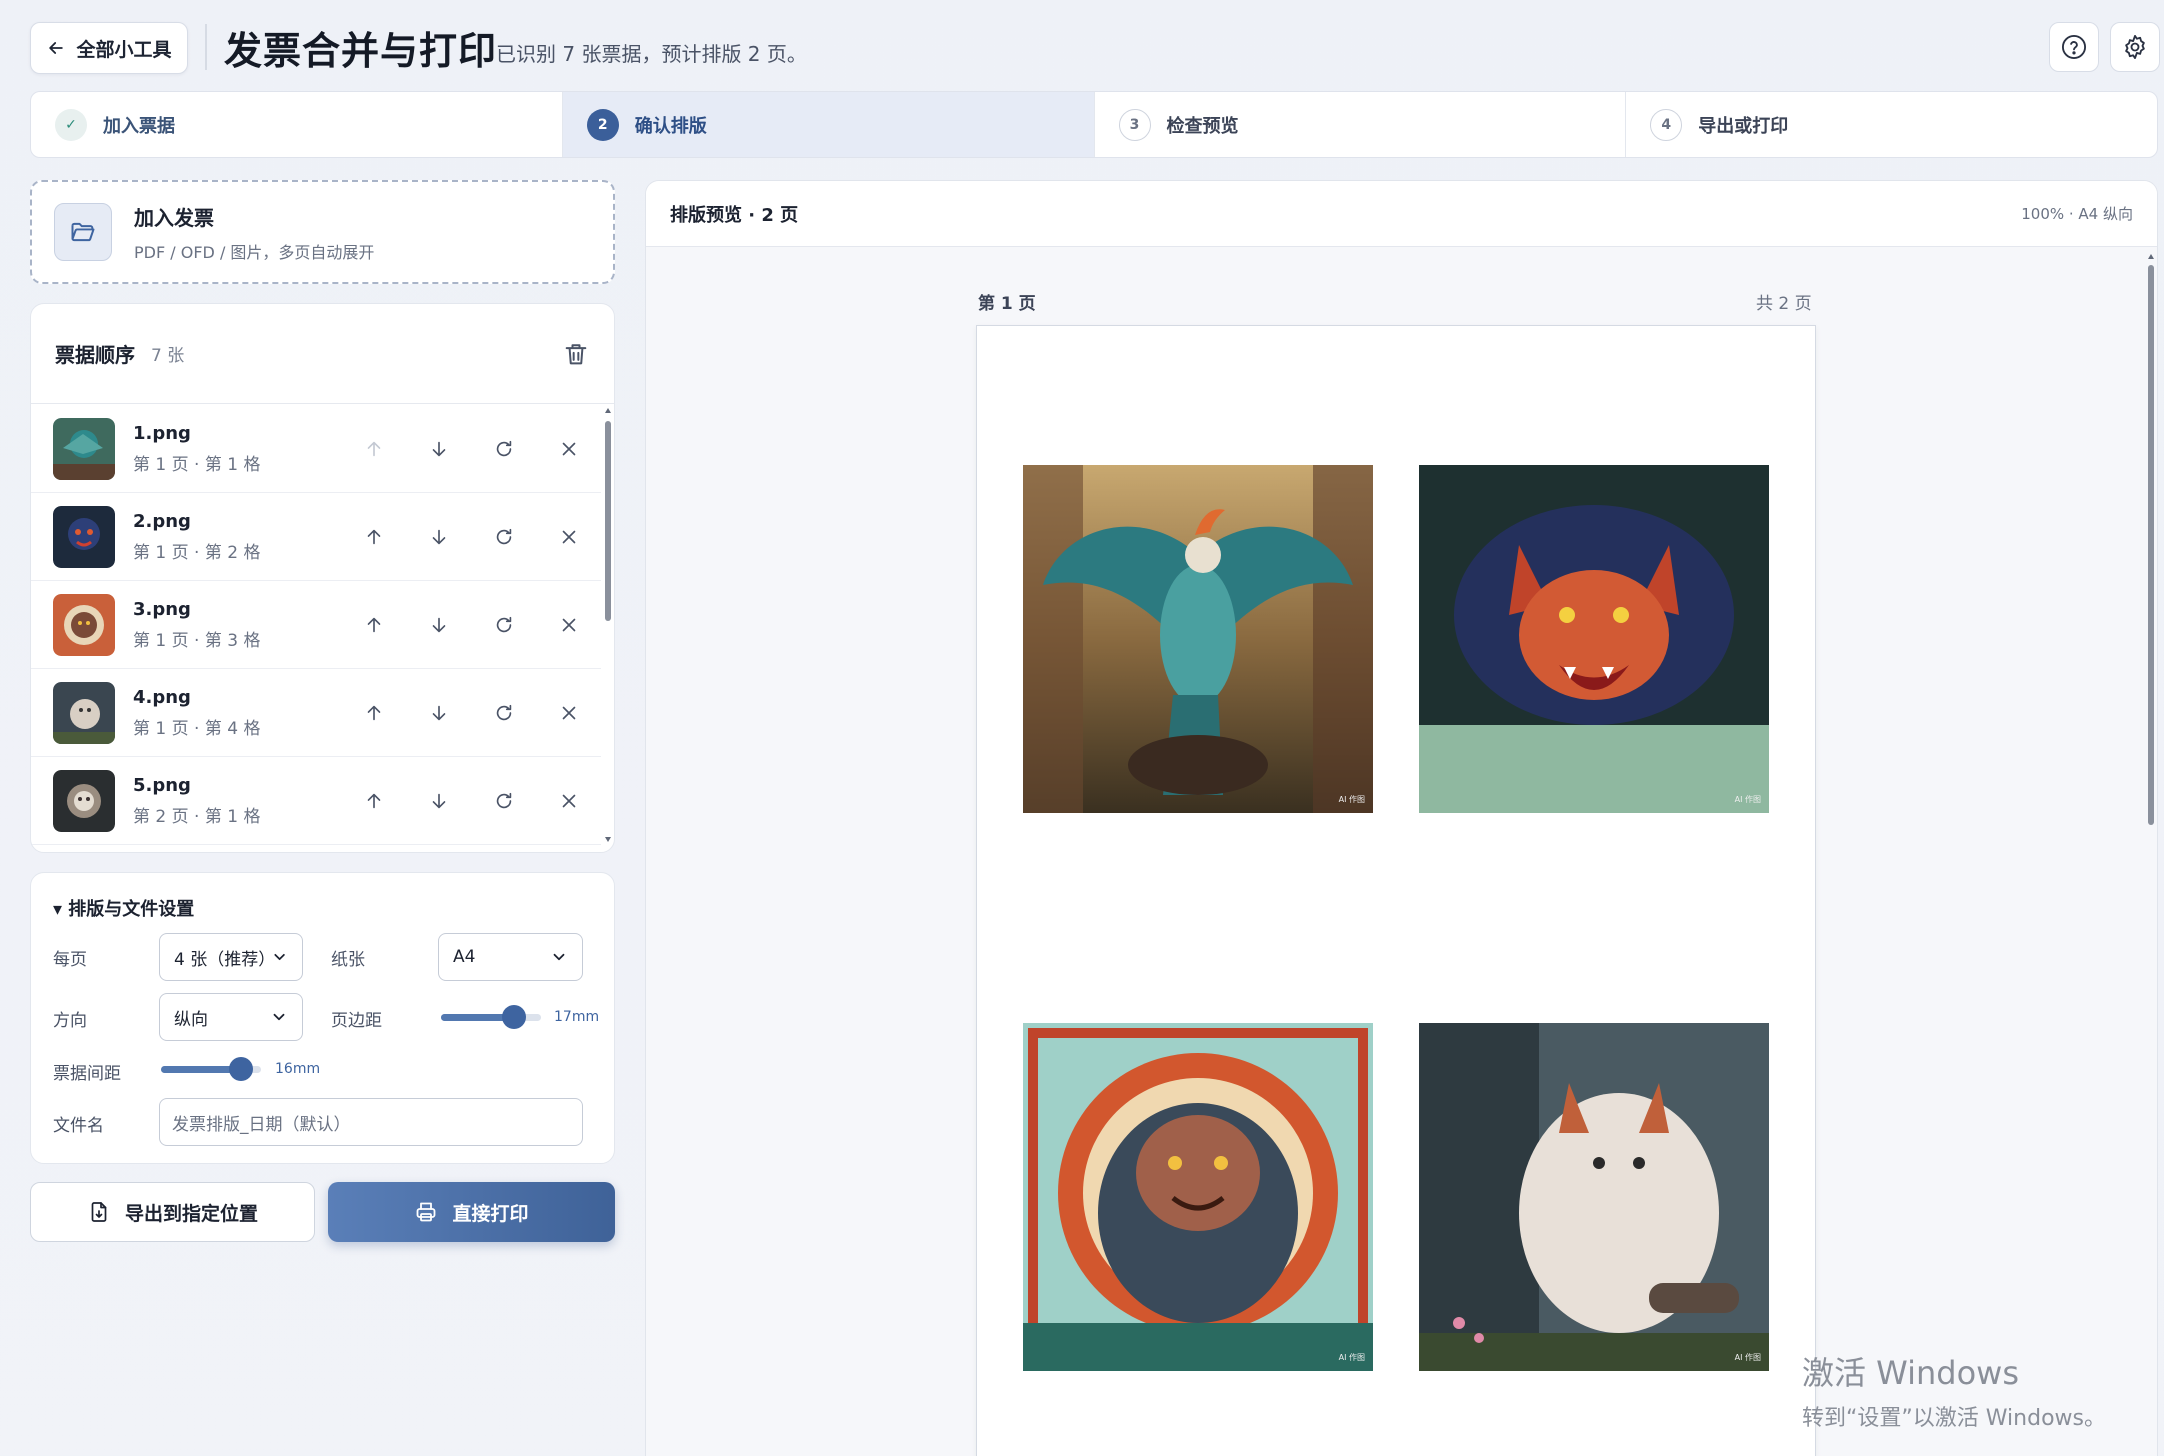 This screenshot has height=1456, width=2164. What do you see at coordinates (197, 816) in the screenshot?
I see `file-position: 第 2 页 · 第 1 格` at bounding box center [197, 816].